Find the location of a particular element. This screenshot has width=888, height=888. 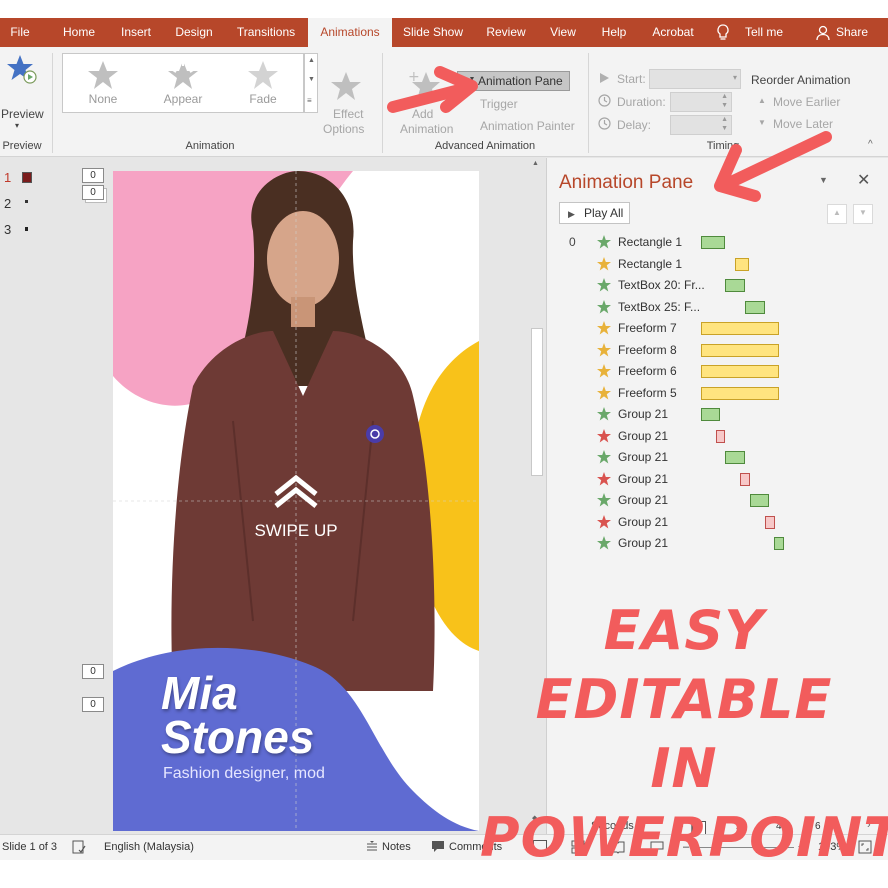

preview-button: Preview is located at coordinates (22, 114).